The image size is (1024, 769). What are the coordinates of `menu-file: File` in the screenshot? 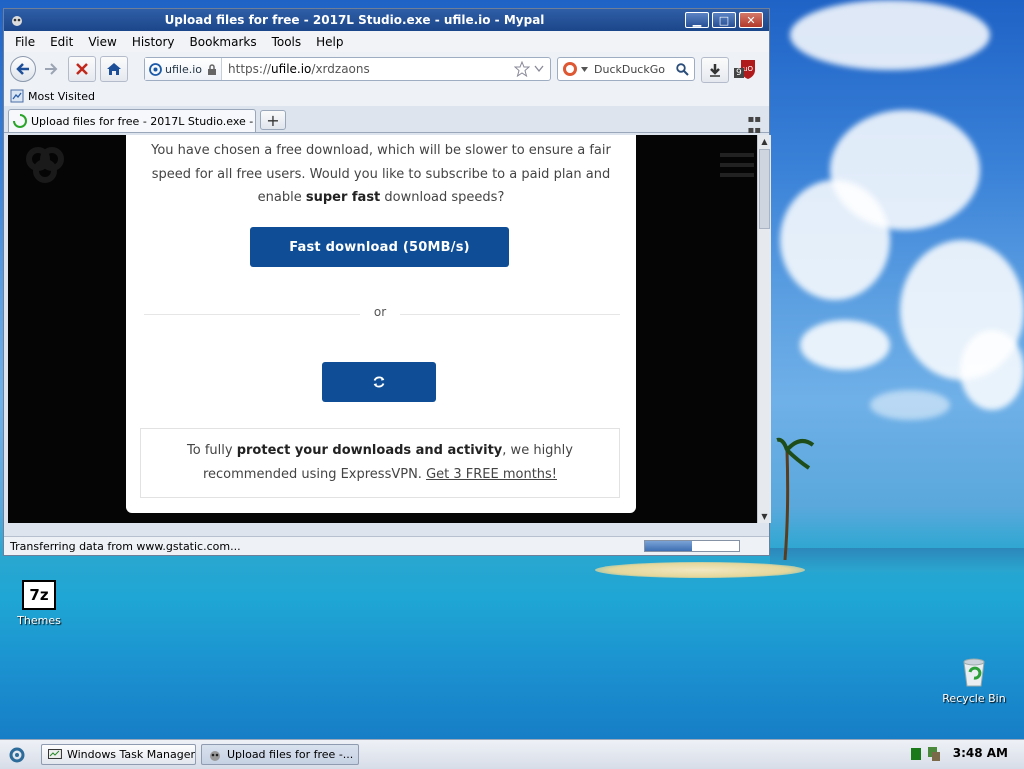 It's located at (25, 42).